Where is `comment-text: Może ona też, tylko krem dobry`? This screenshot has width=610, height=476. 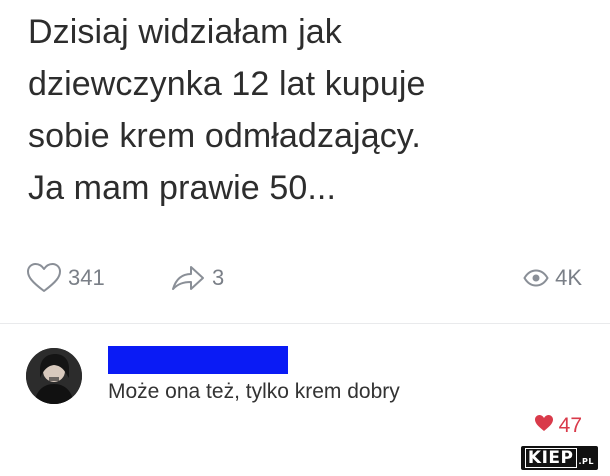 comment-text: Może ona też, tylko krem dobry is located at coordinates (254, 391).